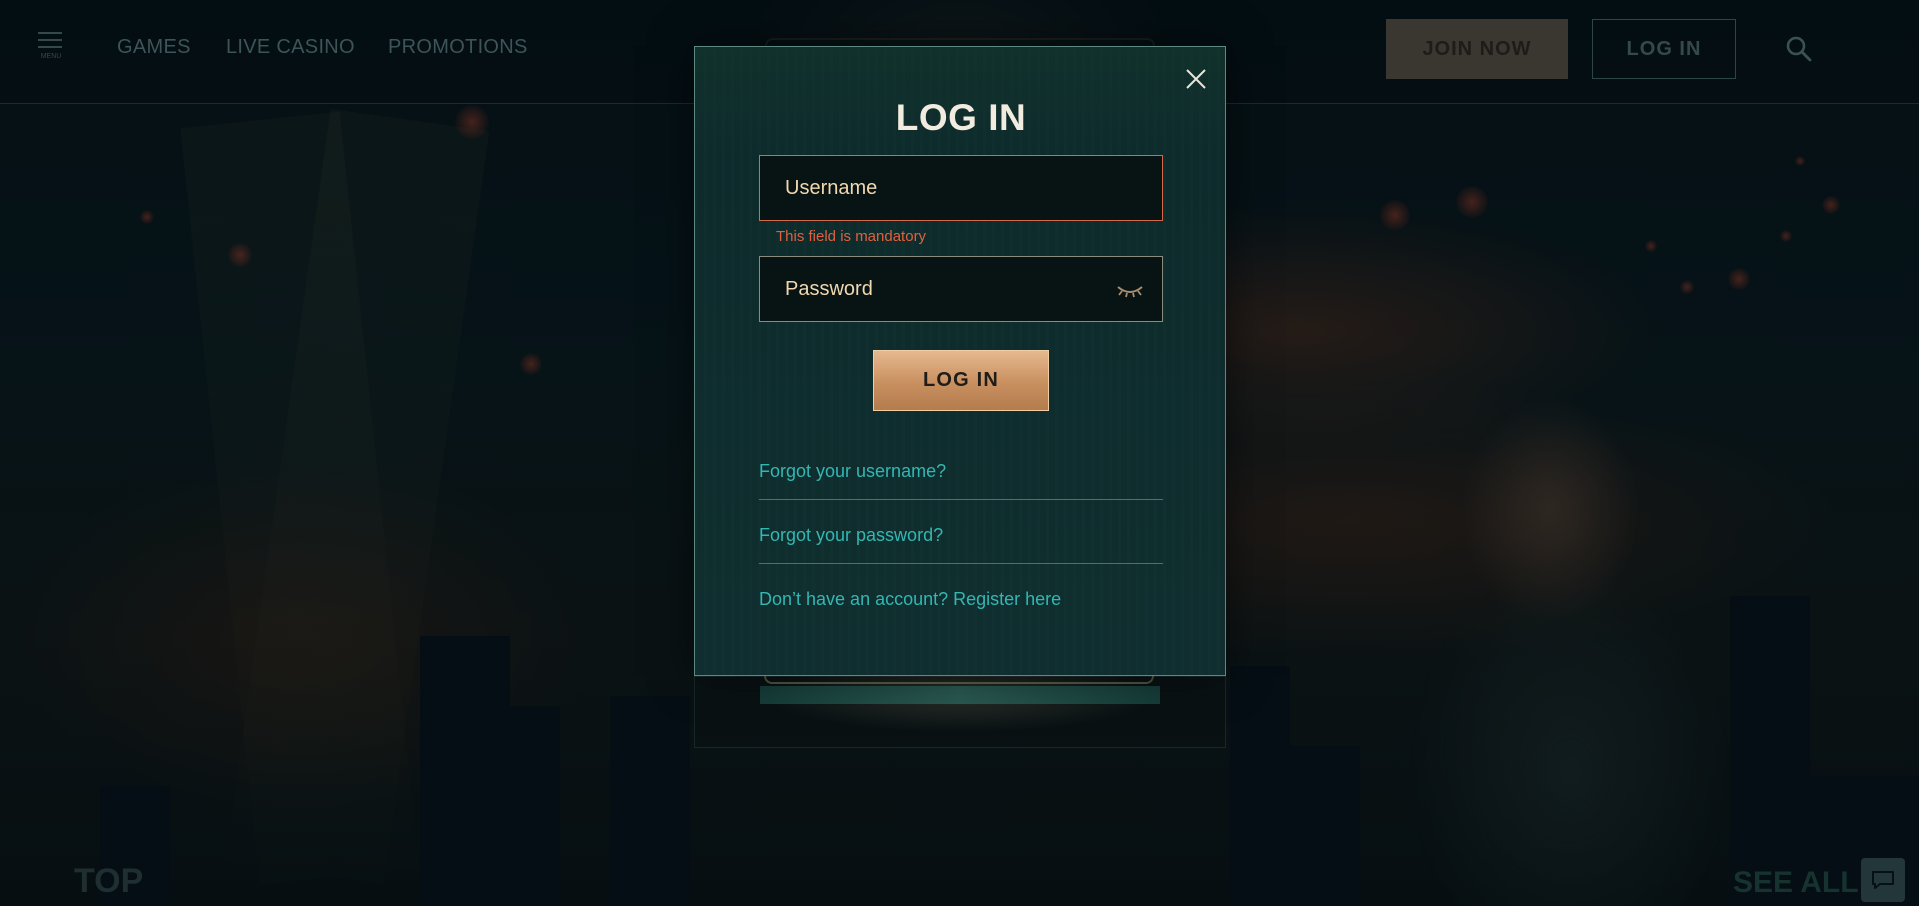 The image size is (1919, 906). I want to click on search-icon, so click(1799, 49).